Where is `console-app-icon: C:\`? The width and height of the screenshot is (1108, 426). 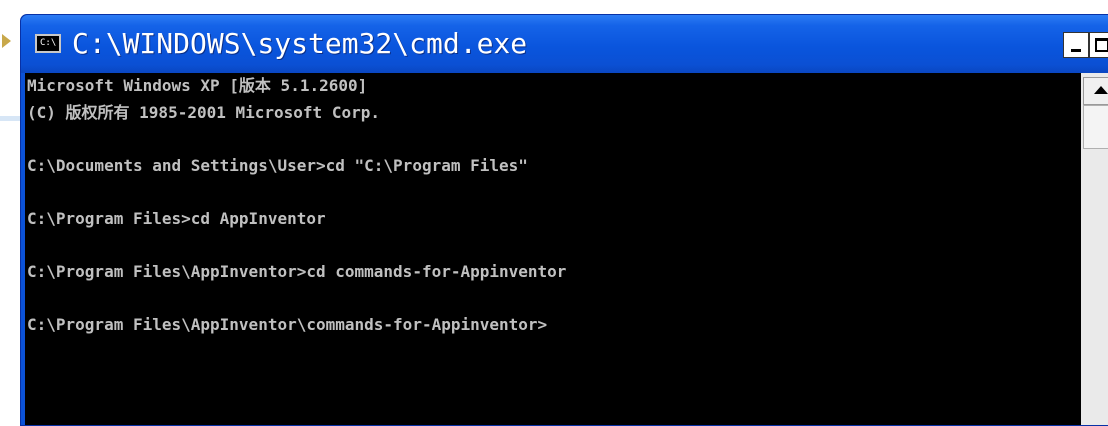
console-app-icon: C:\ is located at coordinates (48, 43).